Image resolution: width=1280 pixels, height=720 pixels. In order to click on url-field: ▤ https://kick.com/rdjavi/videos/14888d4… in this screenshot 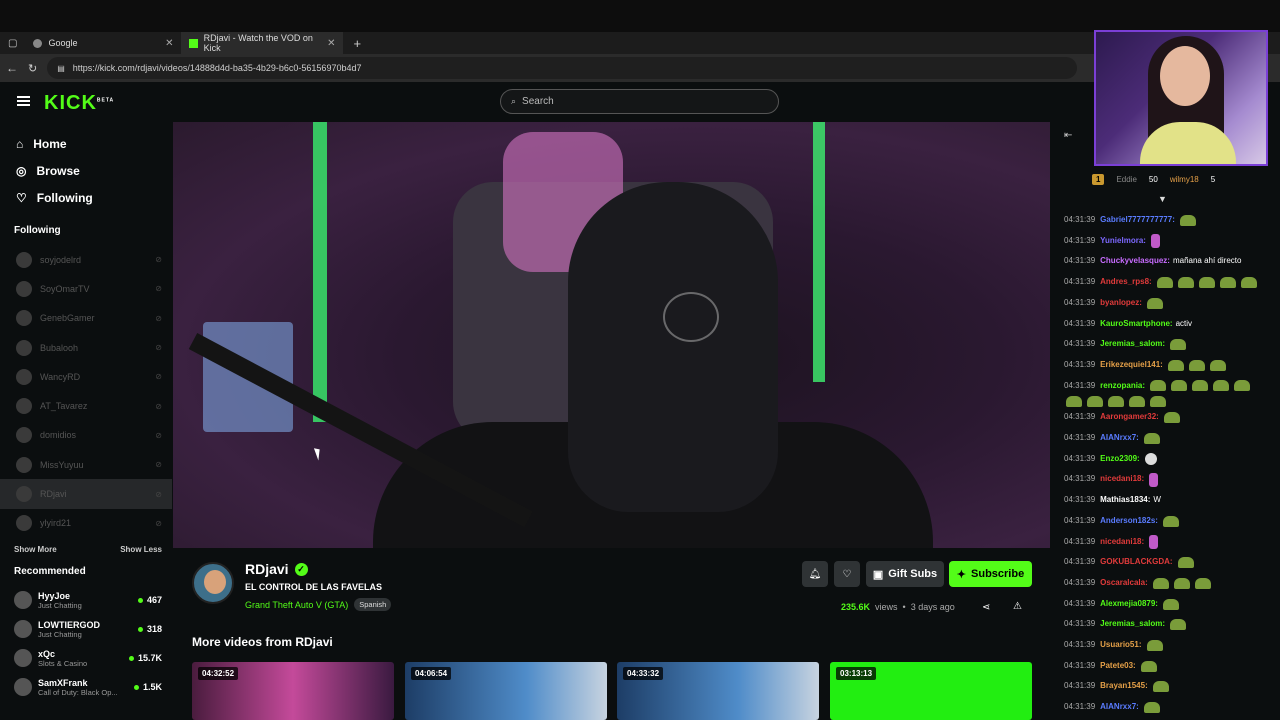, I will do `click(562, 68)`.